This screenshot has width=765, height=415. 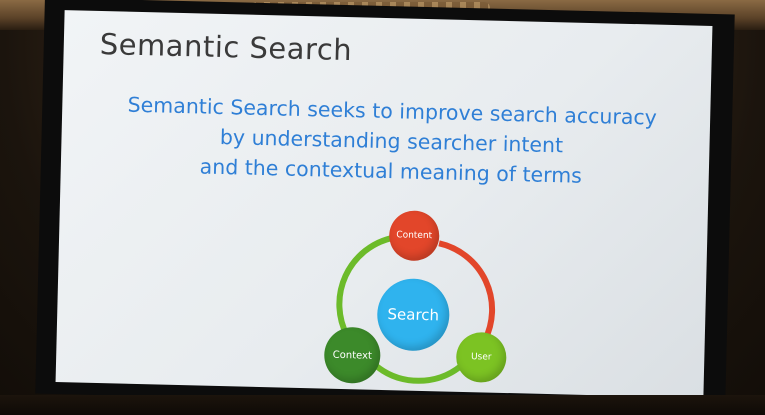 I want to click on room-floor, so click(x=382, y=405).